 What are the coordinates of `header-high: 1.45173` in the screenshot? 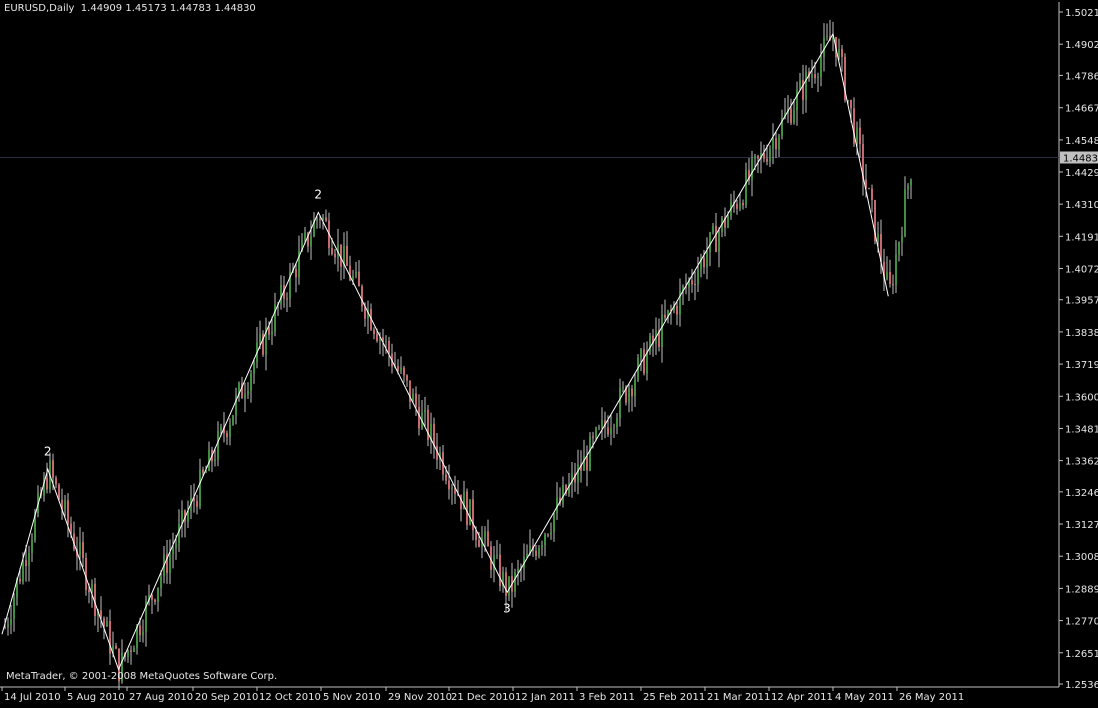 It's located at (146, 8).